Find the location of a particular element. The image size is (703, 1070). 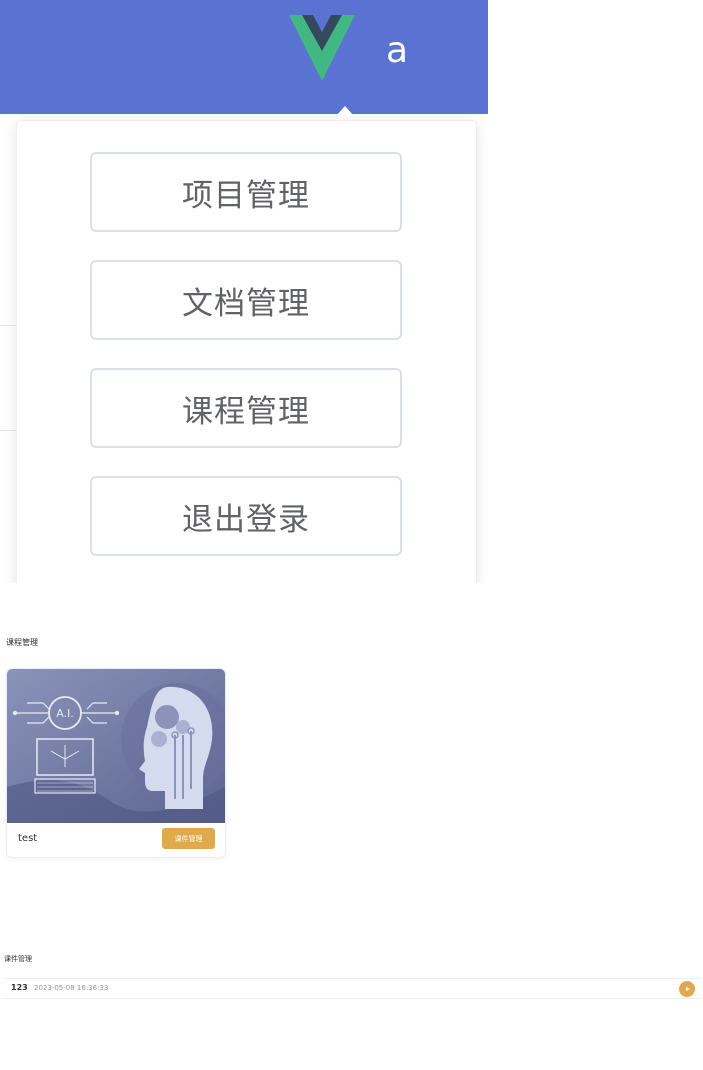

course-name: test is located at coordinates (28, 838).